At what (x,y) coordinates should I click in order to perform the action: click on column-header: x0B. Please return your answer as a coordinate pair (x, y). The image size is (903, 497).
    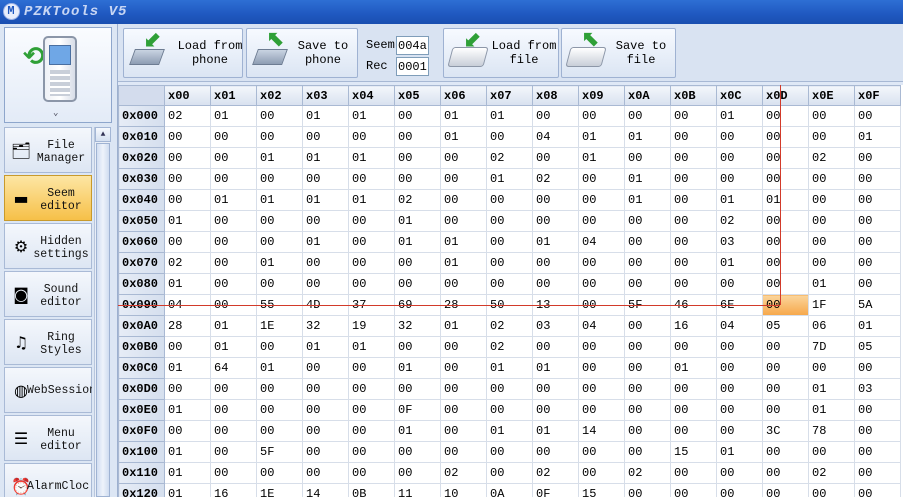
    Looking at the image, I should click on (693, 95).